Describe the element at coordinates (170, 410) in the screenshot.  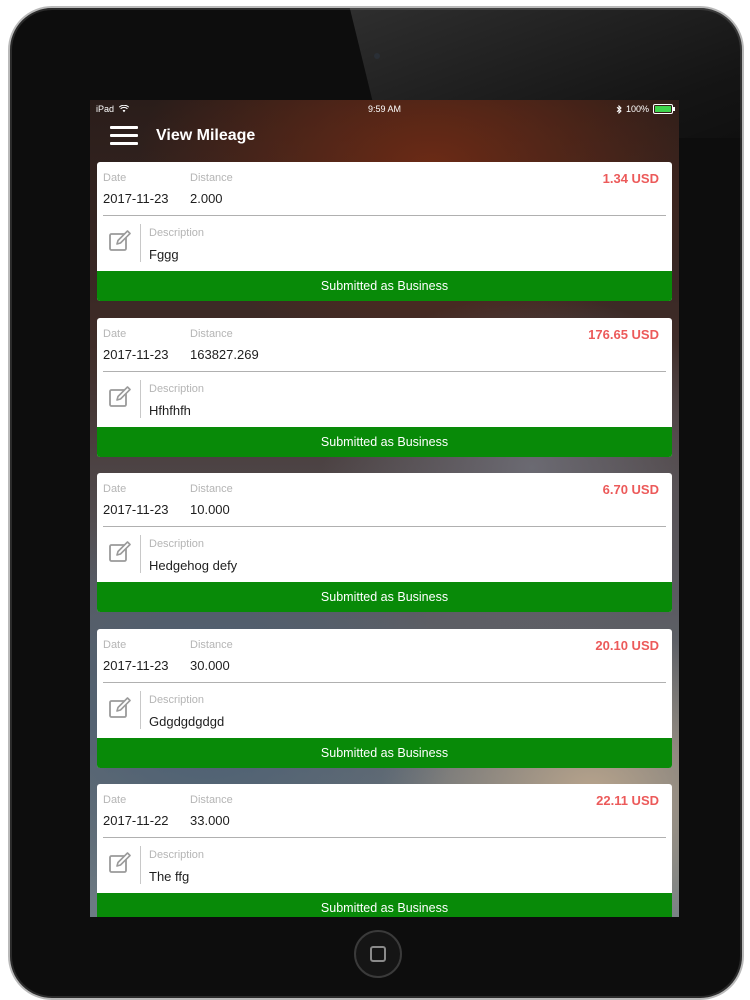
I see `description-value: Hfhfhfh` at that location.